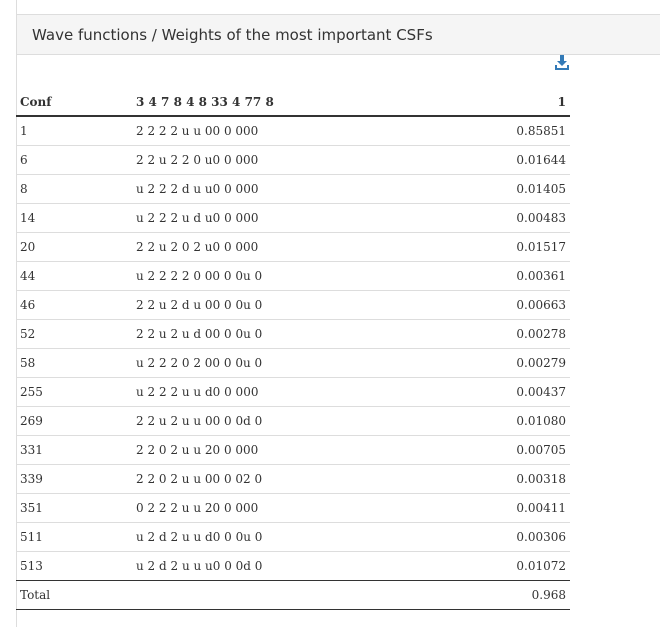 The height and width of the screenshot is (627, 660). Describe the element at coordinates (481, 594) in the screenshot. I see `total-value: 0.968` at that location.